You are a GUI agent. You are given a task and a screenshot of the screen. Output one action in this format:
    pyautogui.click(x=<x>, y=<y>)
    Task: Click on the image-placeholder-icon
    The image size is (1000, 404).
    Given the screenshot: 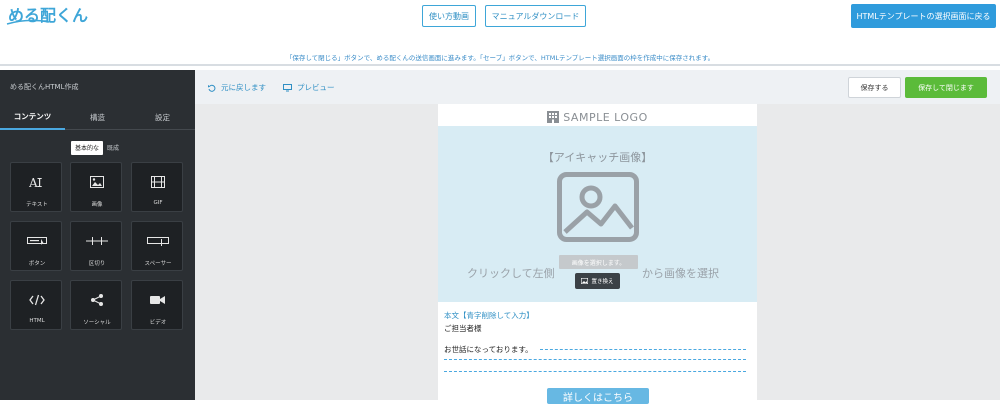 What is the action you would take?
    pyautogui.click(x=598, y=207)
    